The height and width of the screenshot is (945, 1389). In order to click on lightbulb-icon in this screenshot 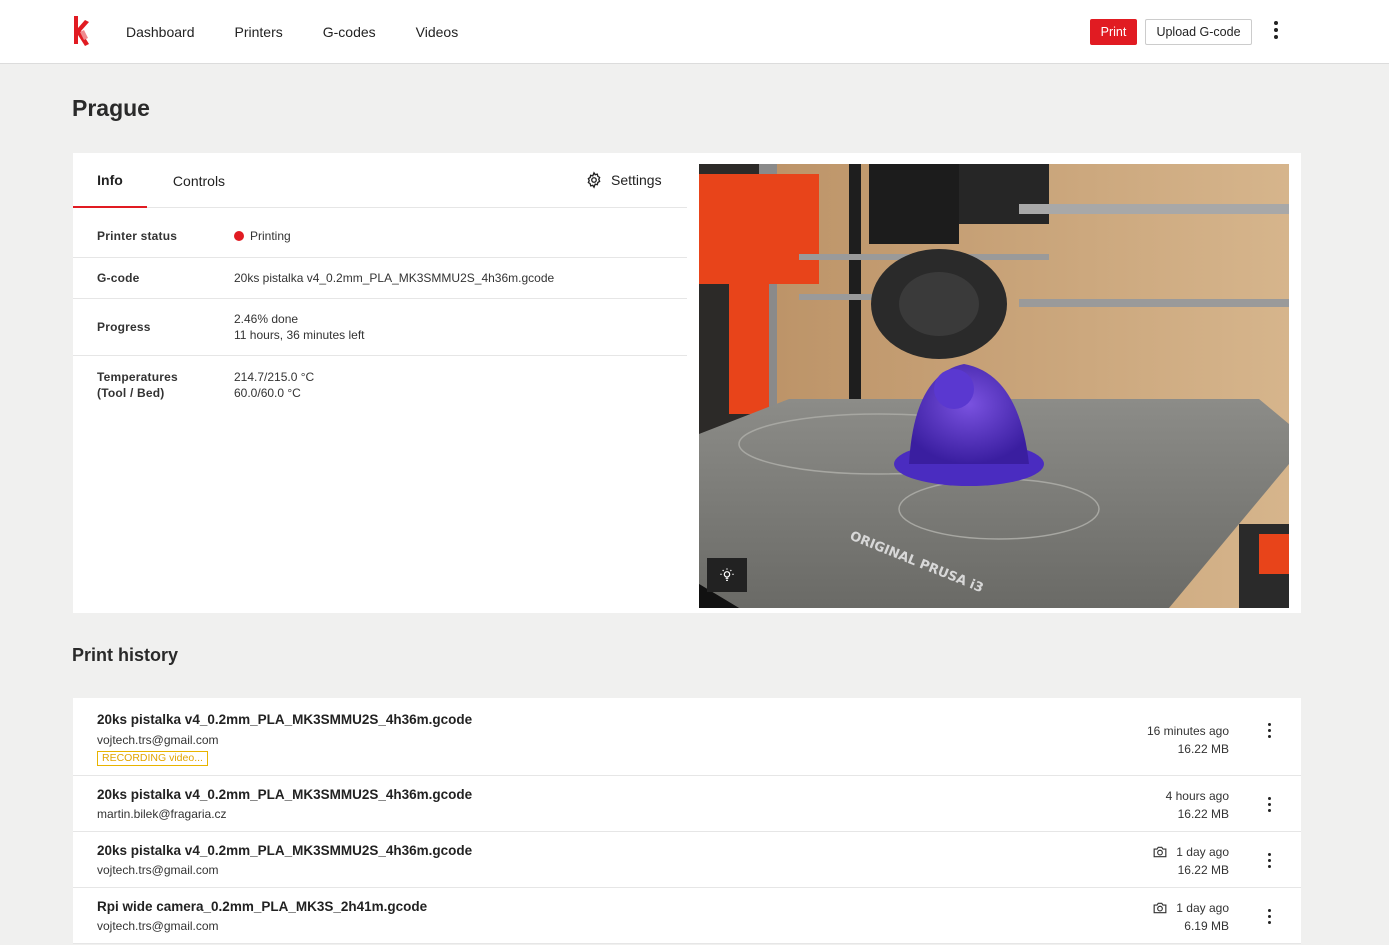, I will do `click(727, 574)`.